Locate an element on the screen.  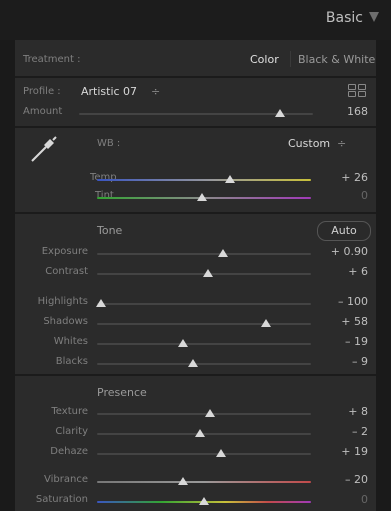
texture-slider-track is located at coordinates (204, 414).